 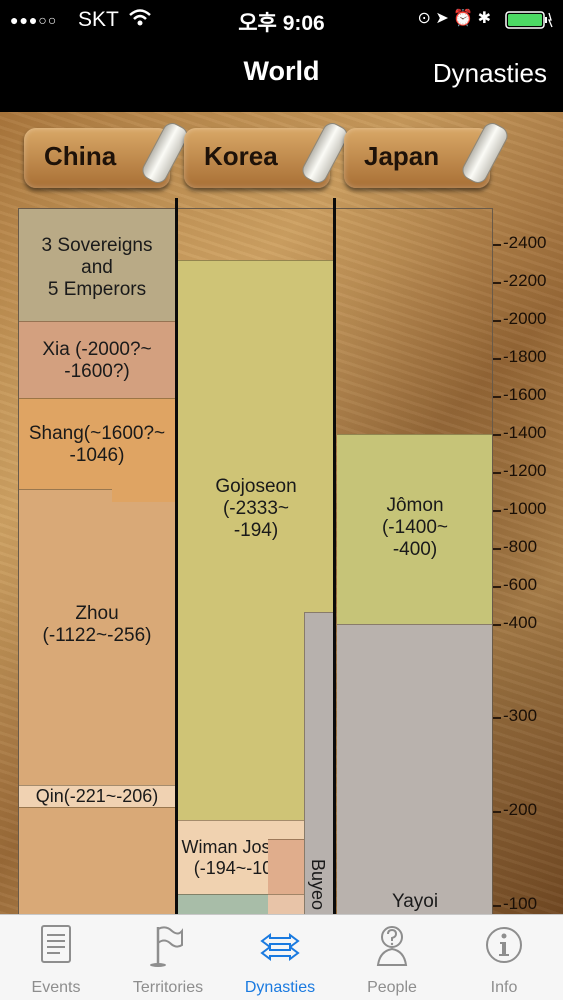 I want to click on korea-label: Korea, so click(x=241, y=156).